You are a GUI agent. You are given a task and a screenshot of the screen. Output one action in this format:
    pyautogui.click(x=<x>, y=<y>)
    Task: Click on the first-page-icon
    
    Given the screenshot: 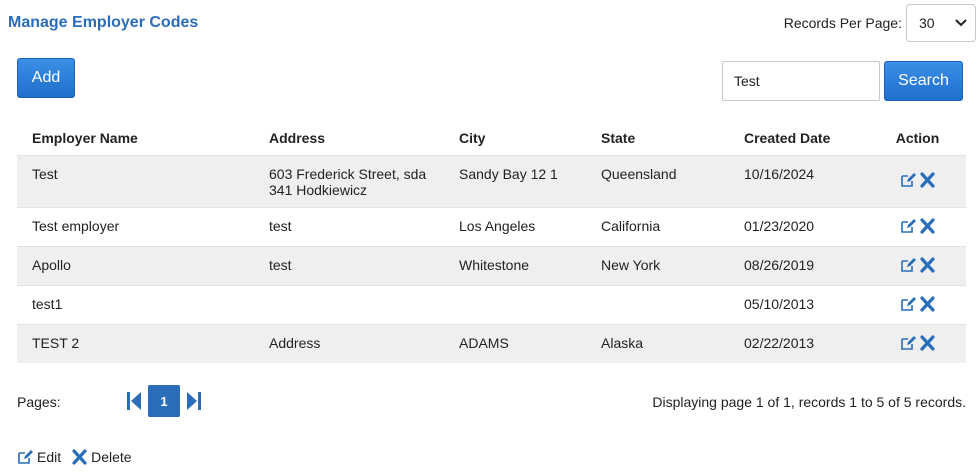 What is the action you would take?
    pyautogui.click(x=134, y=401)
    